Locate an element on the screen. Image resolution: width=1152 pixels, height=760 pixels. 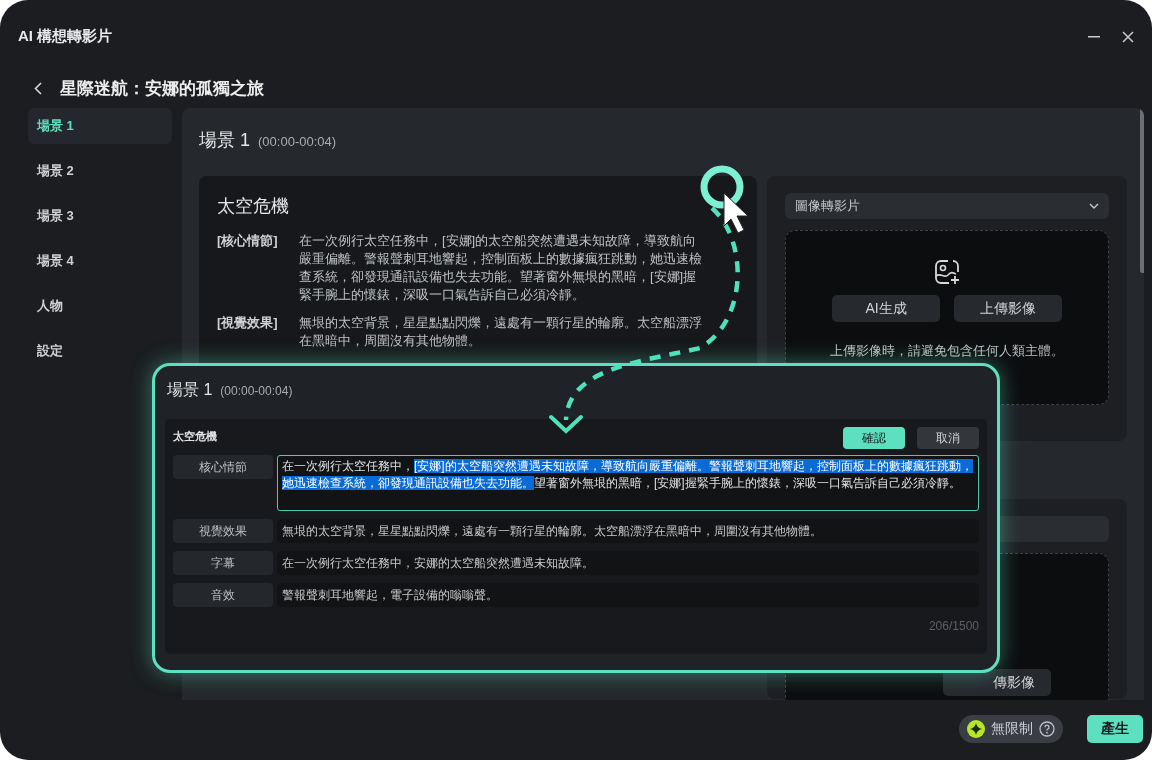
field-value: 在一次例行太空任務中，安娜的太空船突然遭遇未知故障。 is located at coordinates (628, 563).